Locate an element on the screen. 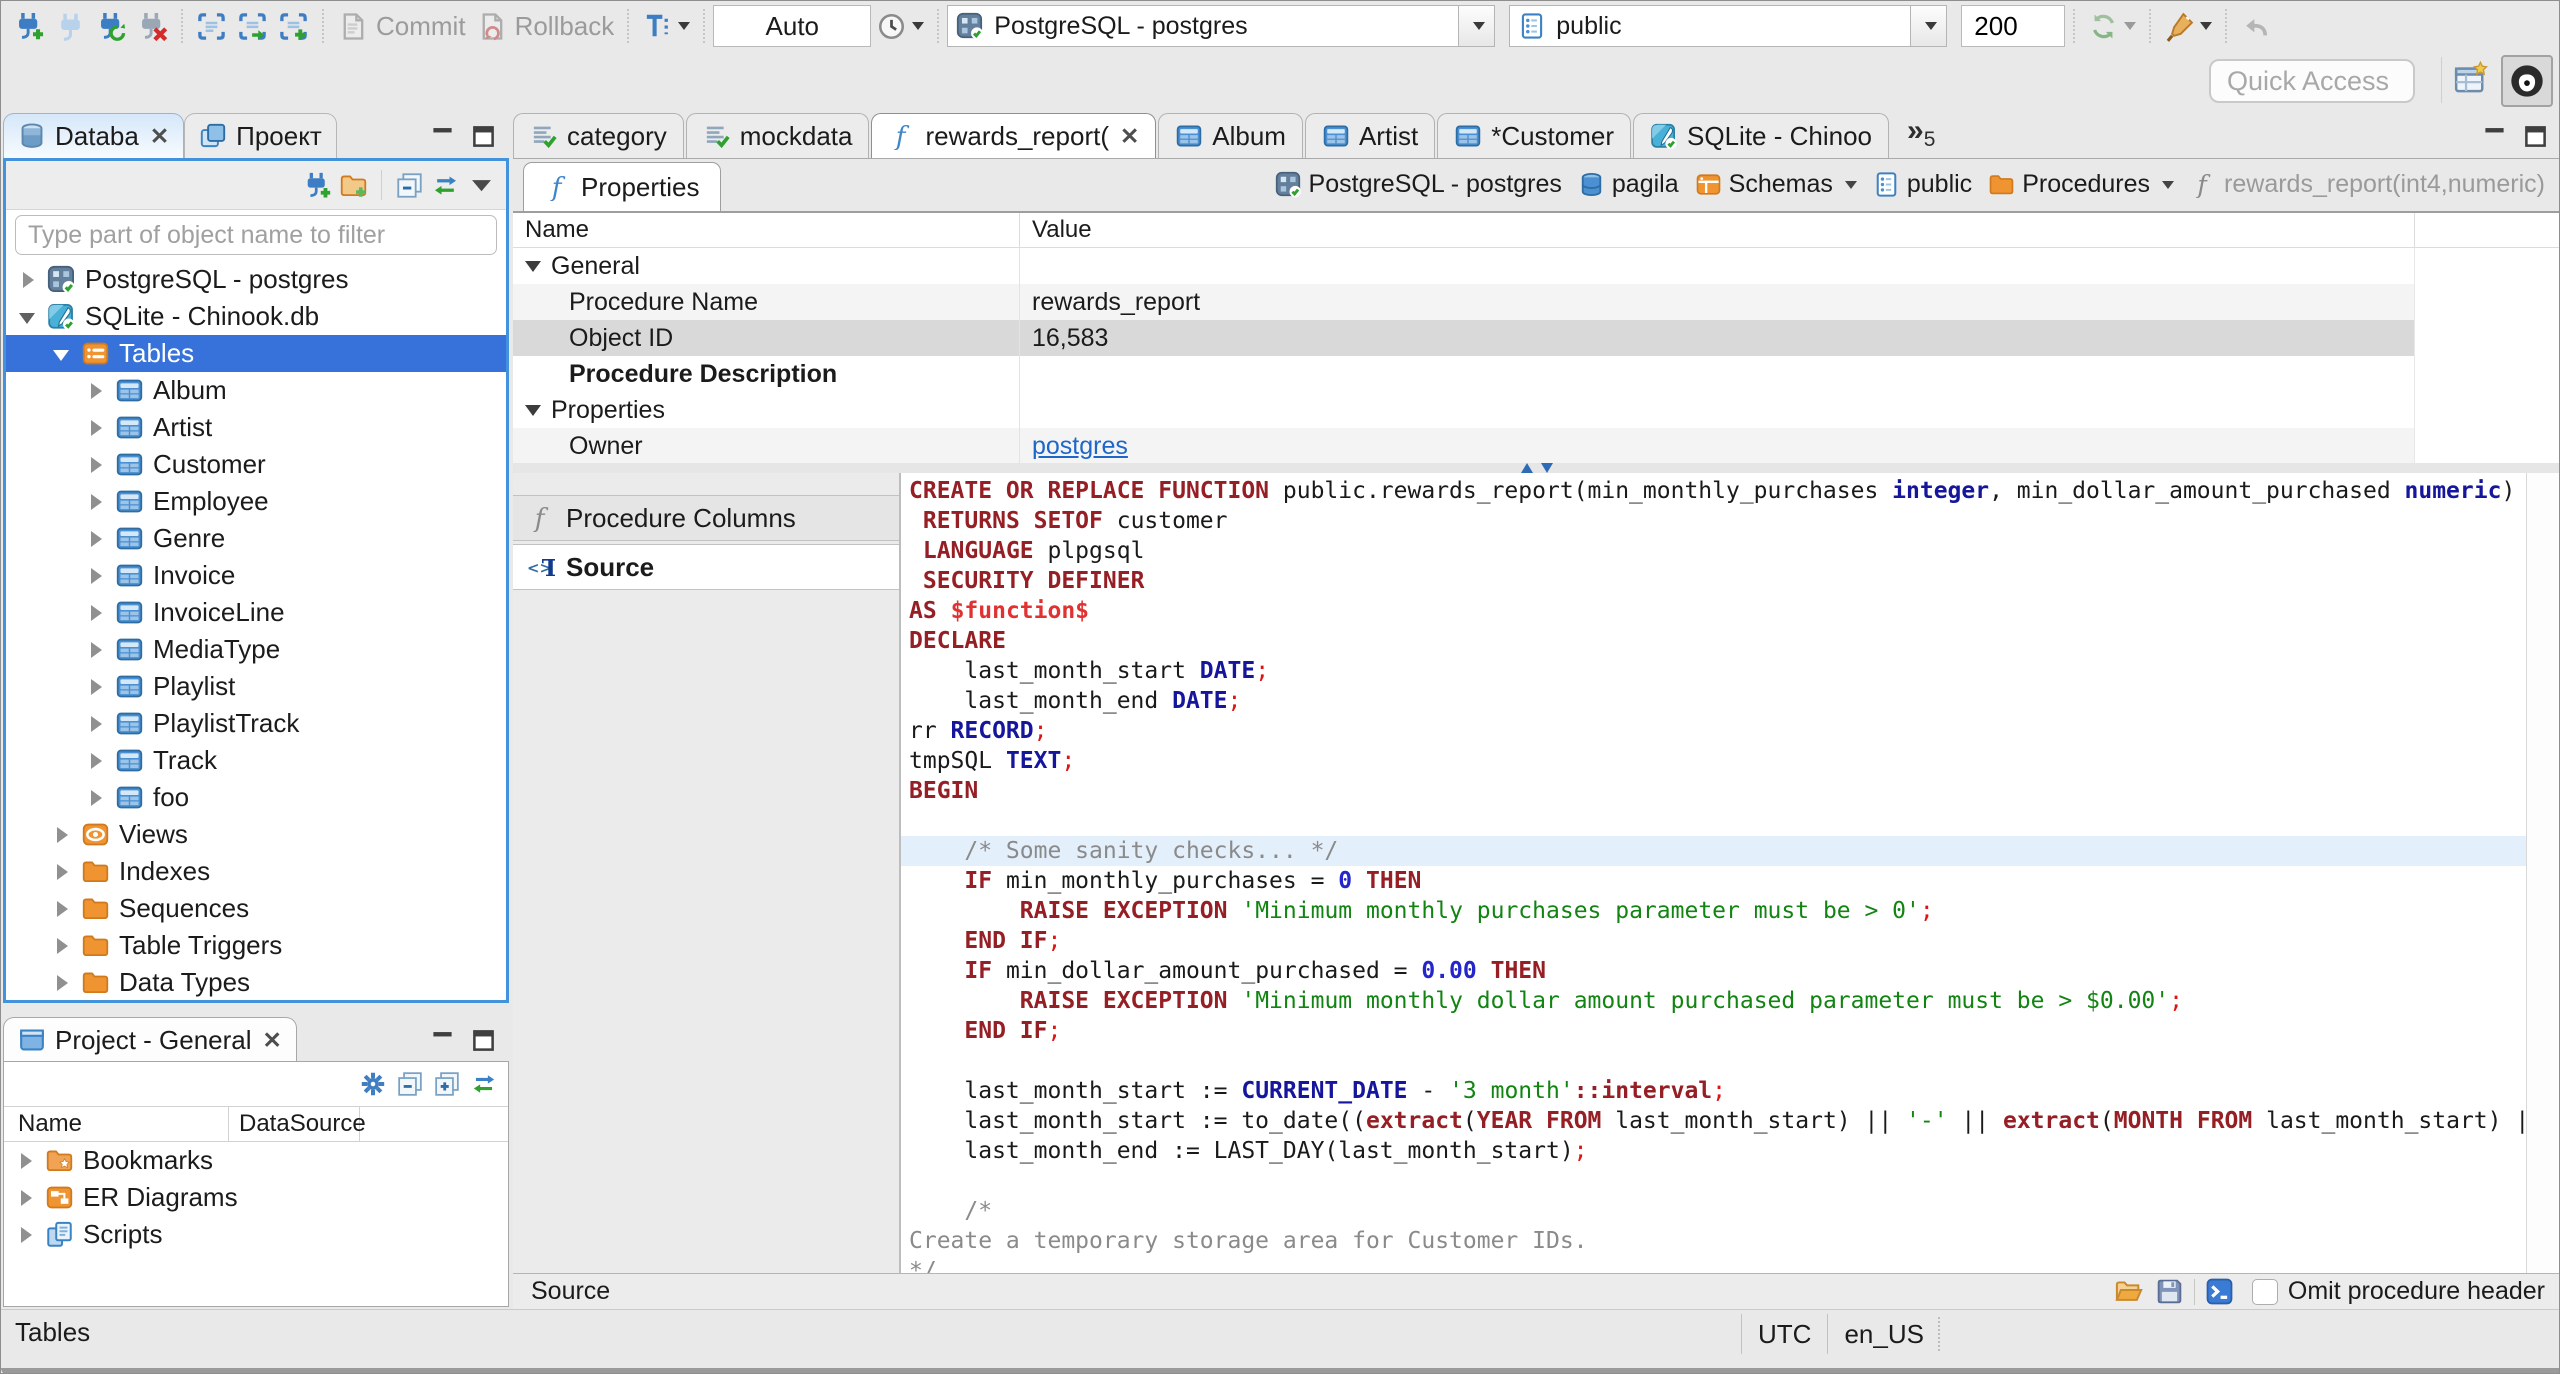 This screenshot has height=1374, width=2560. property-row-object-id: Object ID 16,583 is located at coordinates (1536, 338).